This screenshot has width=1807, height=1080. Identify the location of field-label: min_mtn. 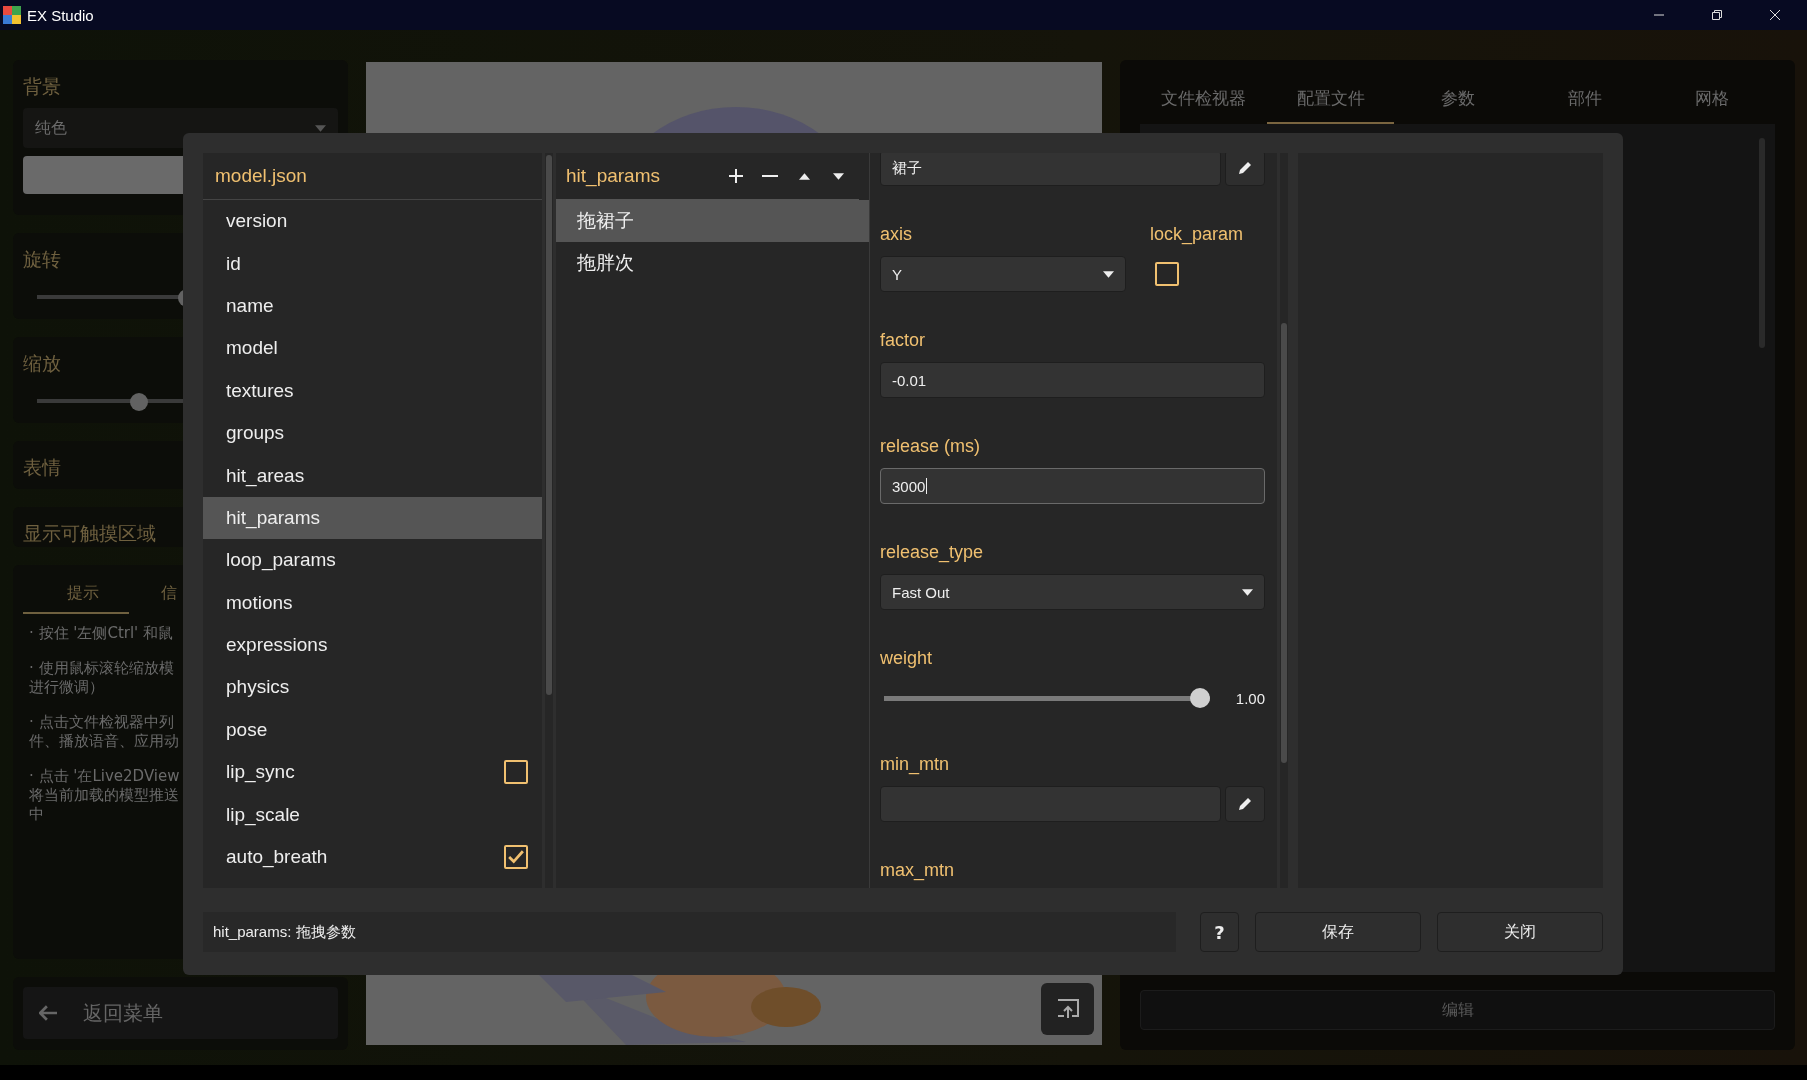
(915, 764).